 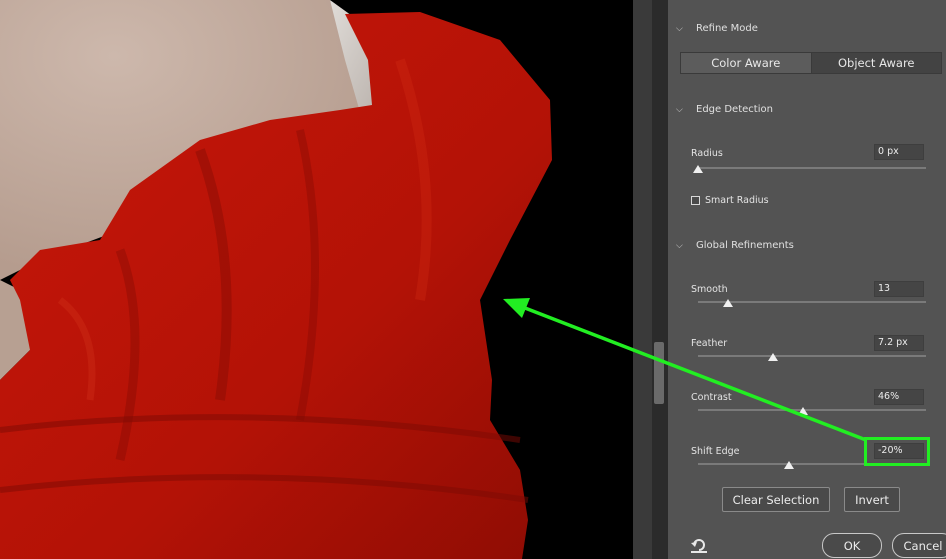 I want to click on contrast-input: 46%, so click(x=899, y=397).